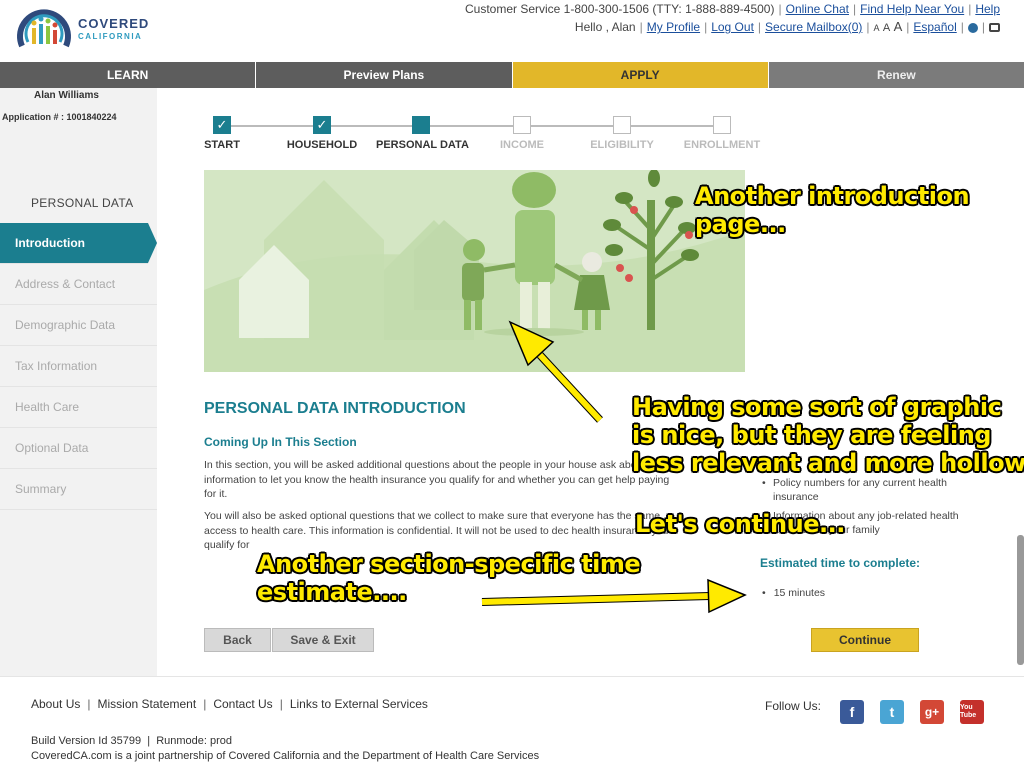 This screenshot has height=768, width=1024. I want to click on youtube-icon: You Tube, so click(972, 712).